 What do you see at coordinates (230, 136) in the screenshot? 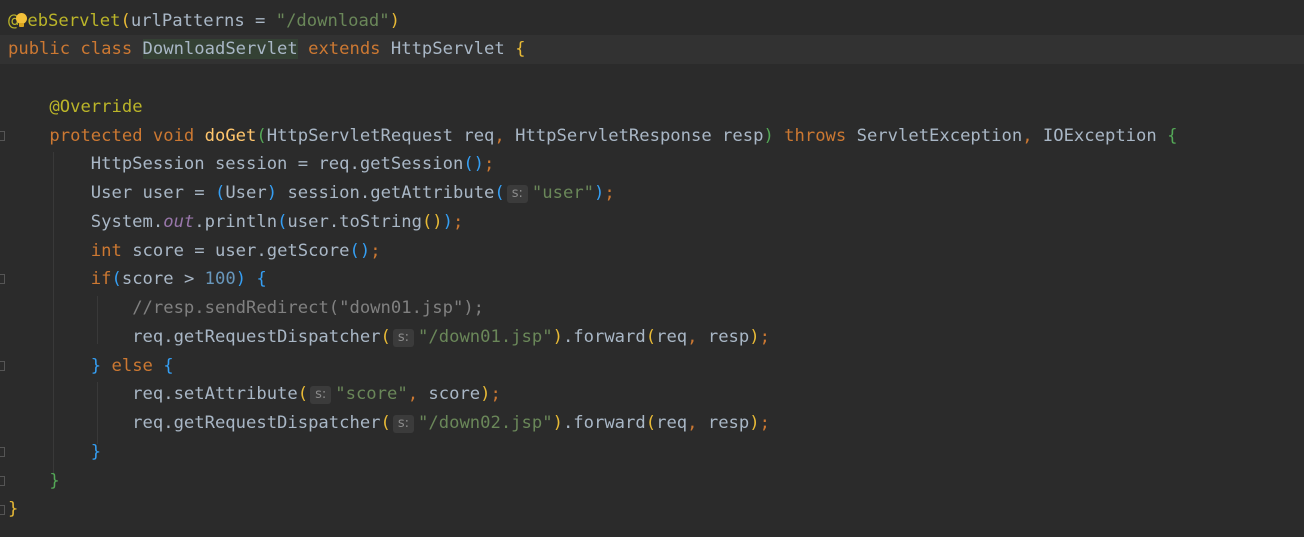
I see `code-token: doGet` at bounding box center [230, 136].